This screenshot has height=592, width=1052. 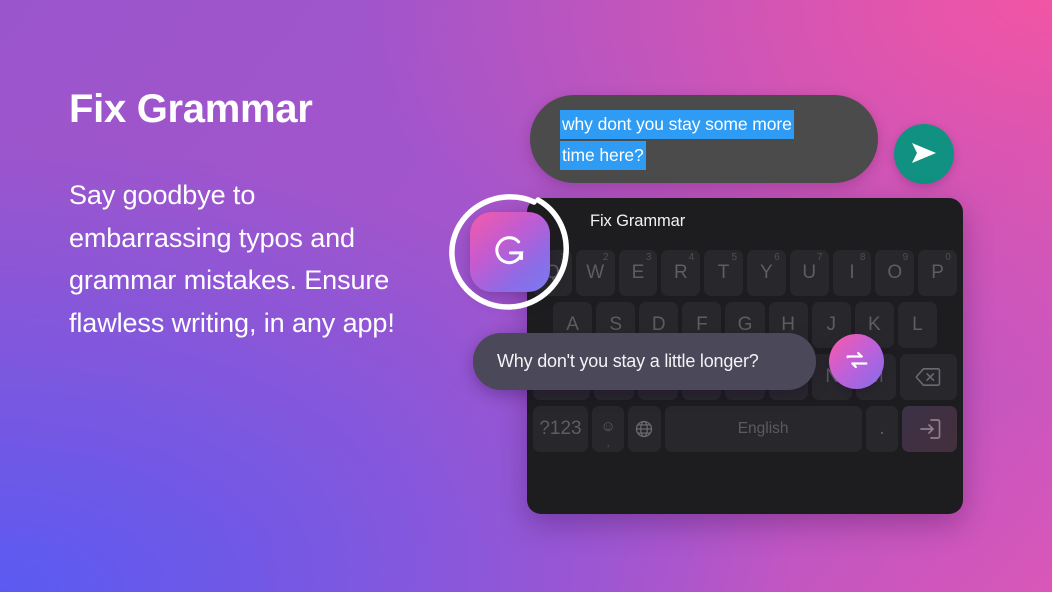 I want to click on key-label: Y, so click(x=766, y=272).